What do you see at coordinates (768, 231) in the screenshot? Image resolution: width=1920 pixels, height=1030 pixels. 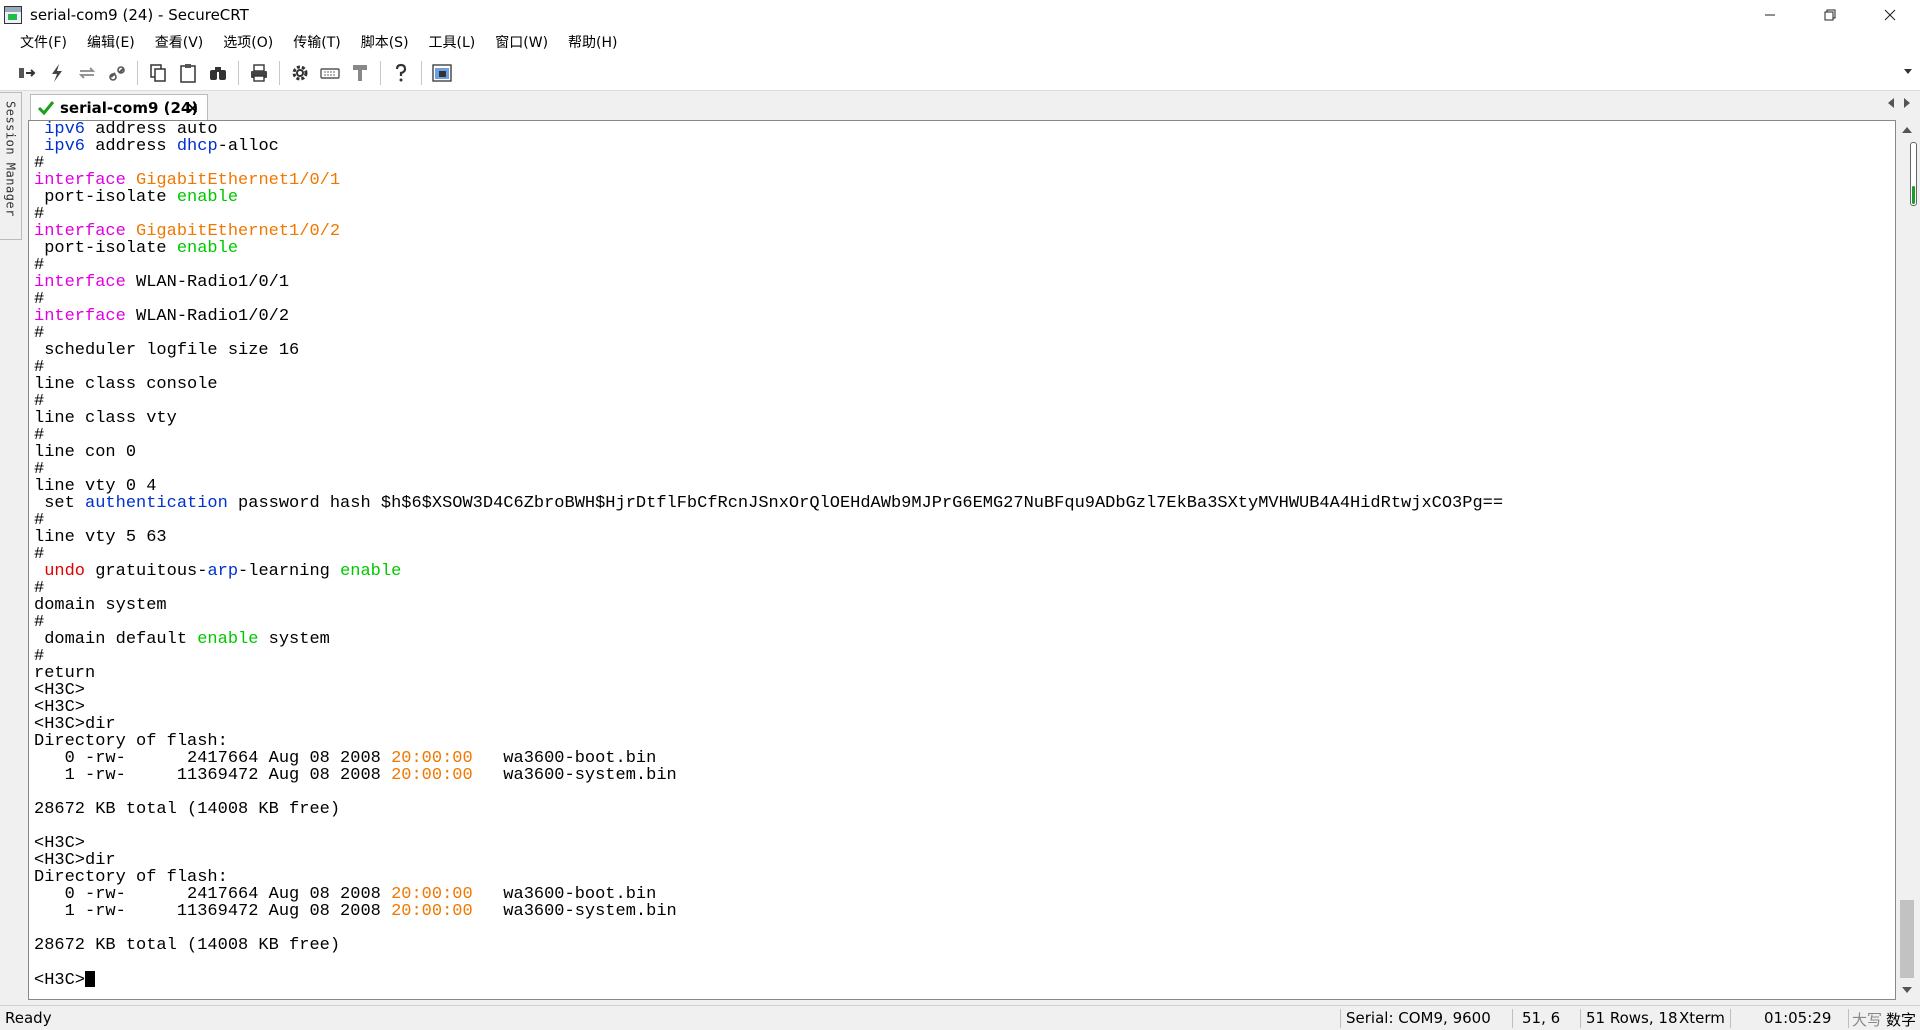 I see `terminal-line: interface GigabitEthernet1/0/2` at bounding box center [768, 231].